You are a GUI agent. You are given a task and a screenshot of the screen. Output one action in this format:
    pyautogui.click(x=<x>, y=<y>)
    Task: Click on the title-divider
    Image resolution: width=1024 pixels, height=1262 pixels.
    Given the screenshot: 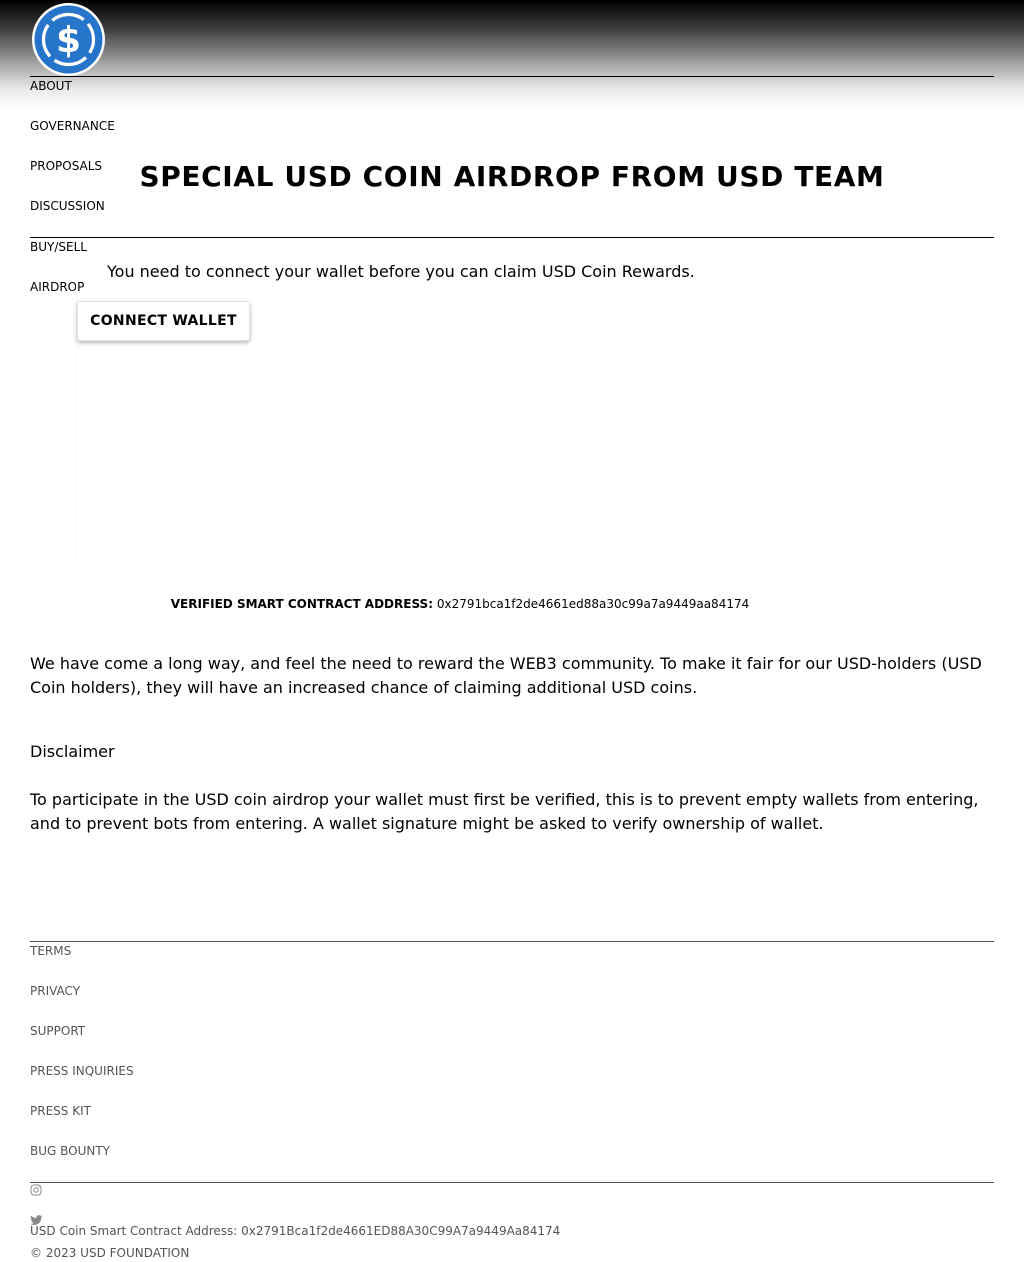 What is the action you would take?
    pyautogui.click(x=512, y=237)
    